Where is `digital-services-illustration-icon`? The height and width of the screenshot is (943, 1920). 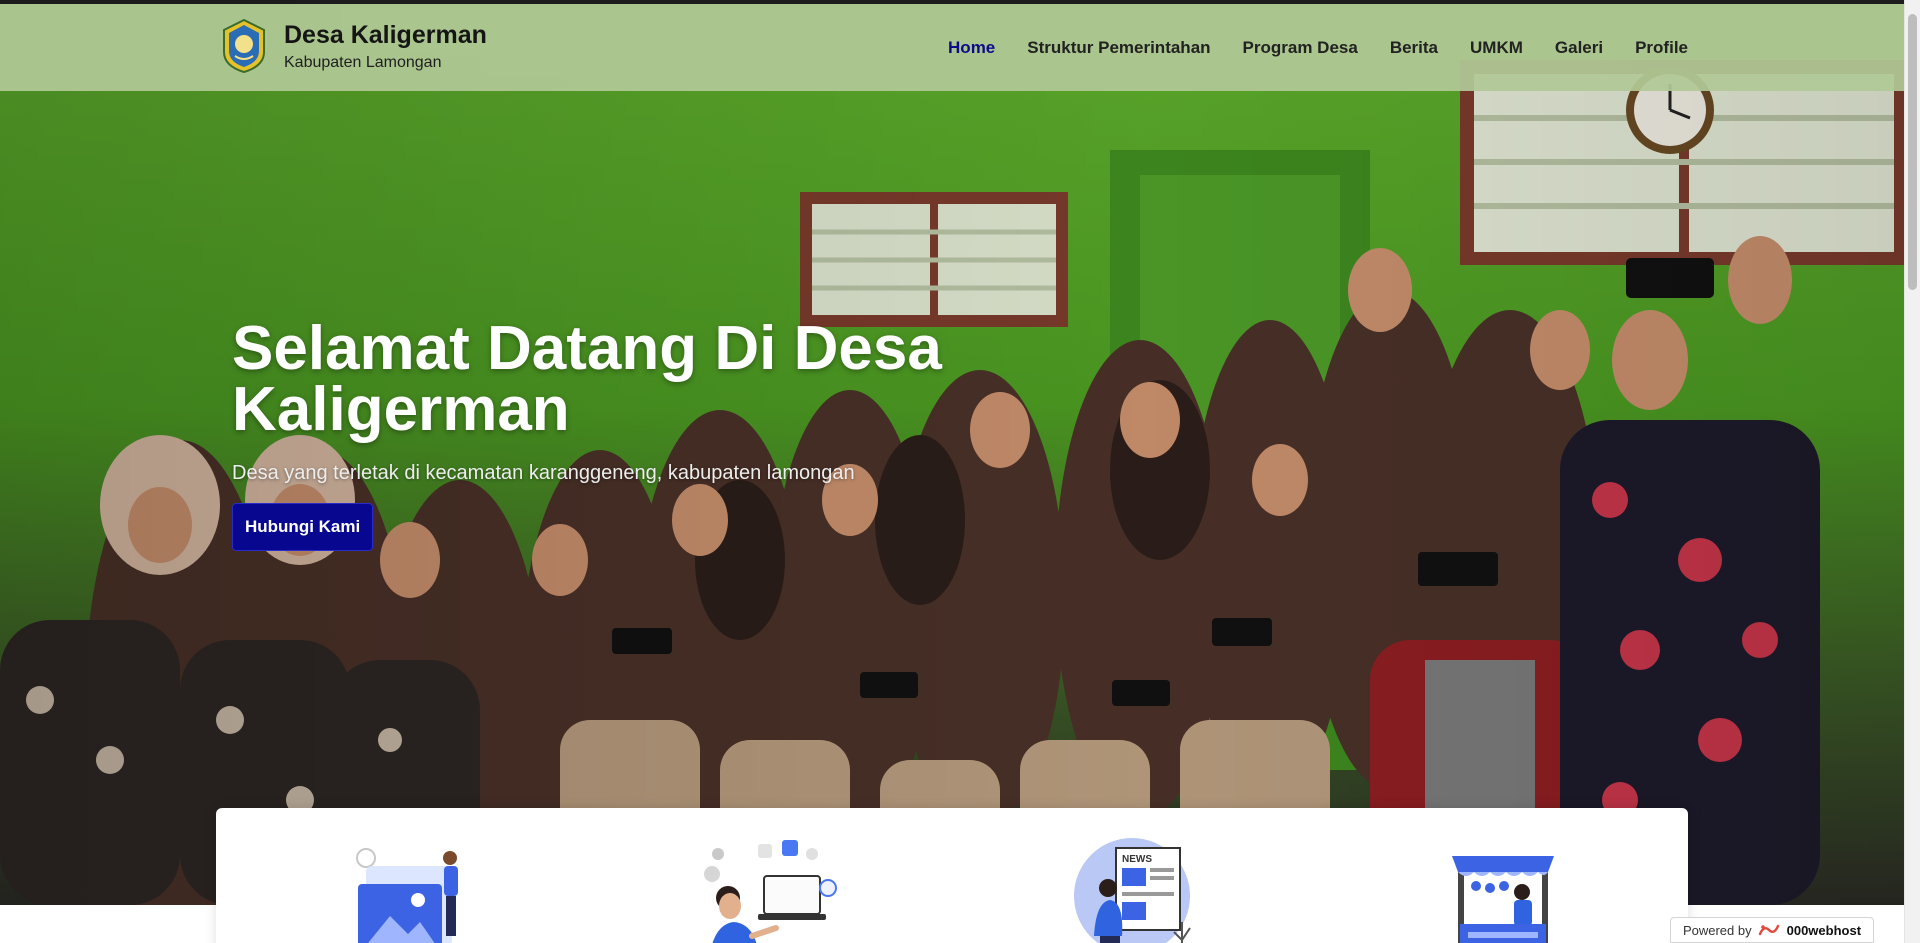
digital-services-illustration-icon is located at coordinates (770, 889).